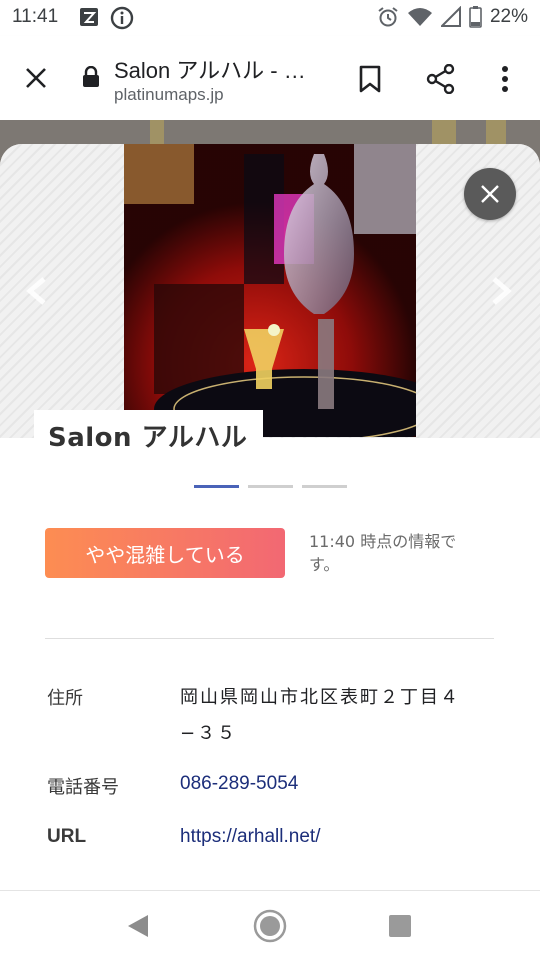 The width and height of the screenshot is (540, 961). What do you see at coordinates (169, 95) in the screenshot?
I see `page-url: platinumaps.jp` at bounding box center [169, 95].